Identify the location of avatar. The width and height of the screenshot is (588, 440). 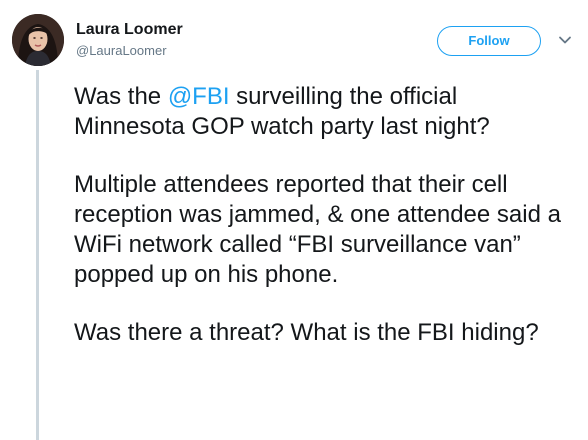
(38, 40).